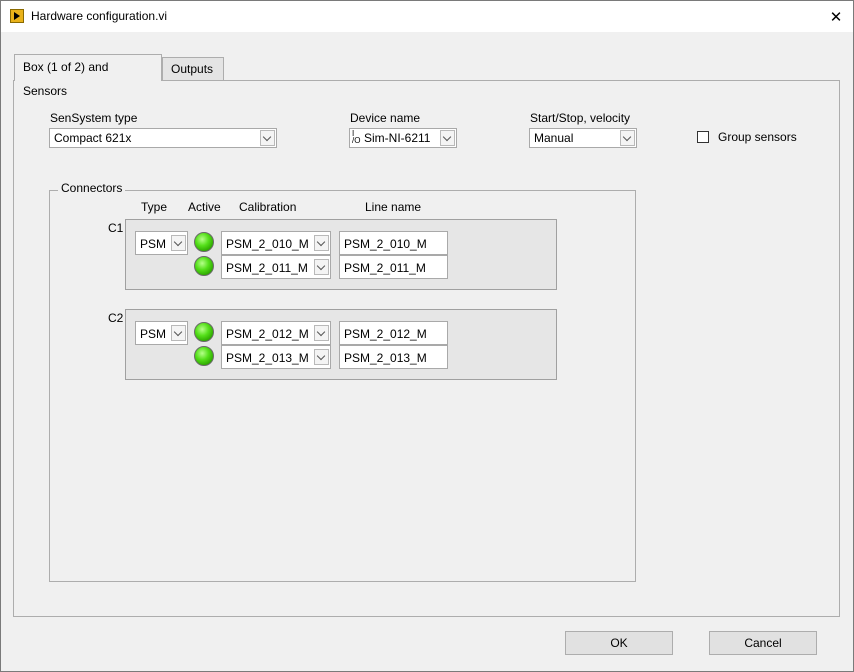 The image size is (854, 672). Describe the element at coordinates (116, 228) in the screenshot. I see `connector-c1-label: C1` at that location.